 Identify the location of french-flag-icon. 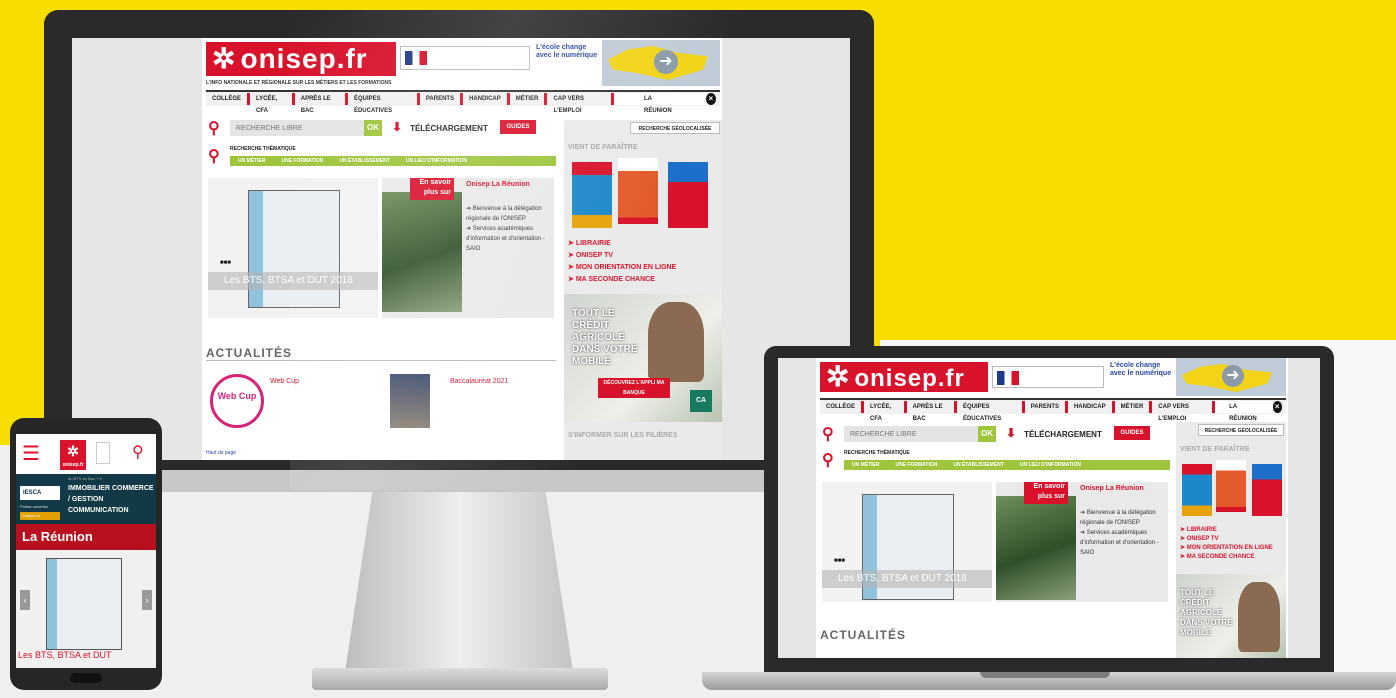
(1008, 378).